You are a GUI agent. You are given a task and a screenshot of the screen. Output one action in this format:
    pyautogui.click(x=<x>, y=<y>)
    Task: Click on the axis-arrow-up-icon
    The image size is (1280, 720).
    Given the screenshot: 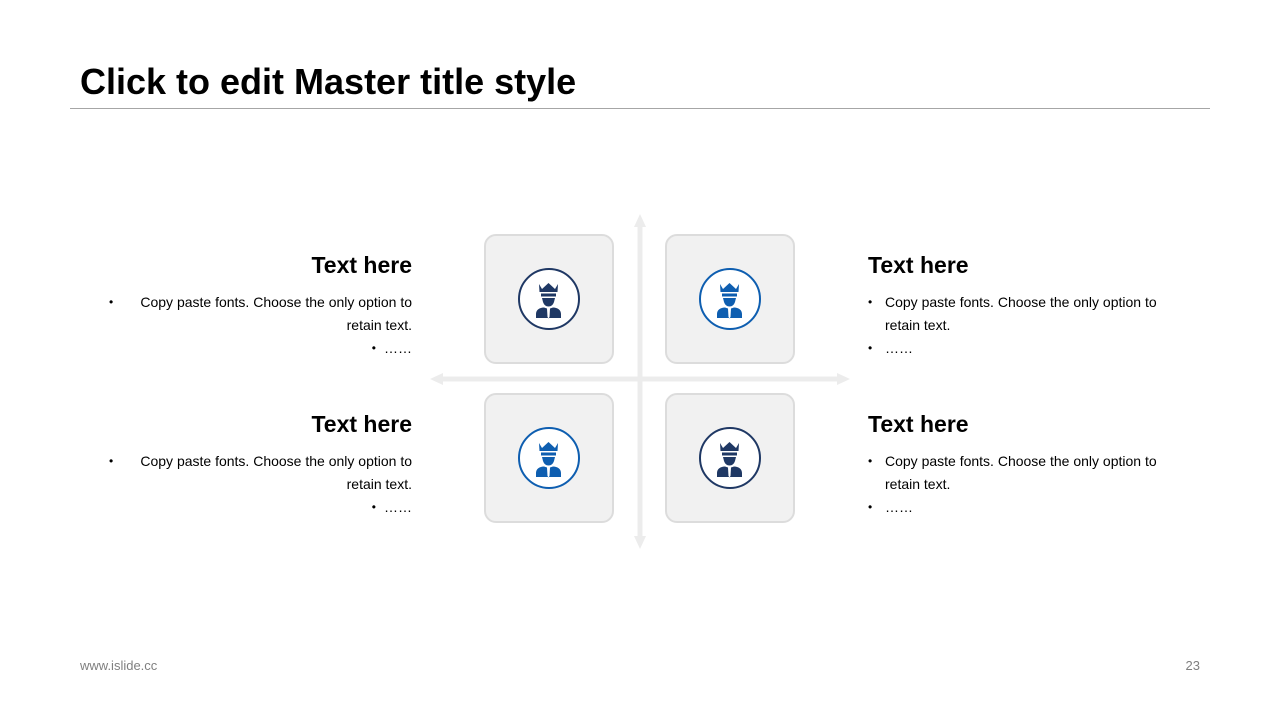 What is the action you would take?
    pyautogui.click(x=640, y=220)
    